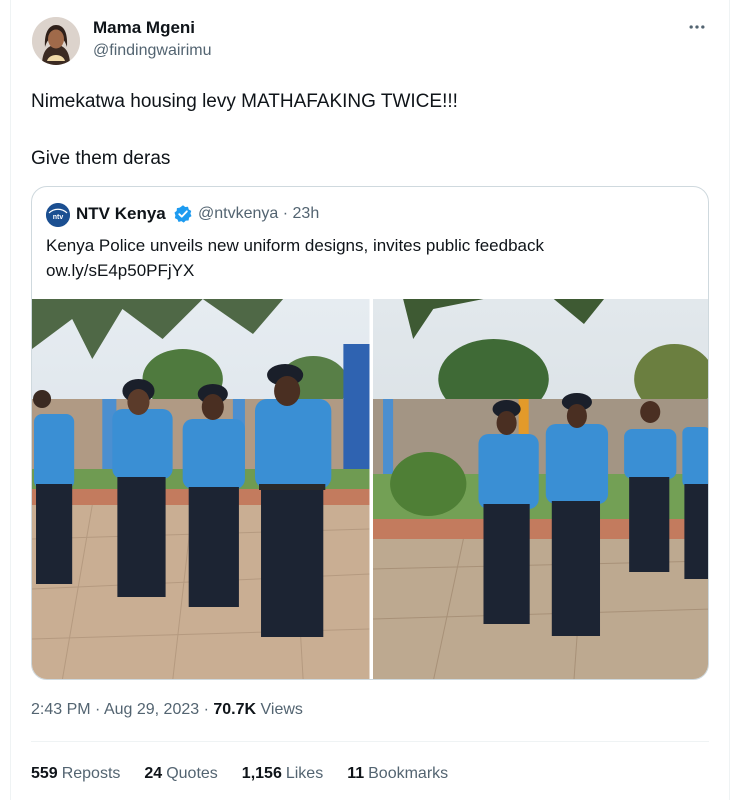 The width and height of the screenshot is (740, 800). Describe the element at coordinates (44, 773) in the screenshot. I see `reposts-count: 559` at that location.